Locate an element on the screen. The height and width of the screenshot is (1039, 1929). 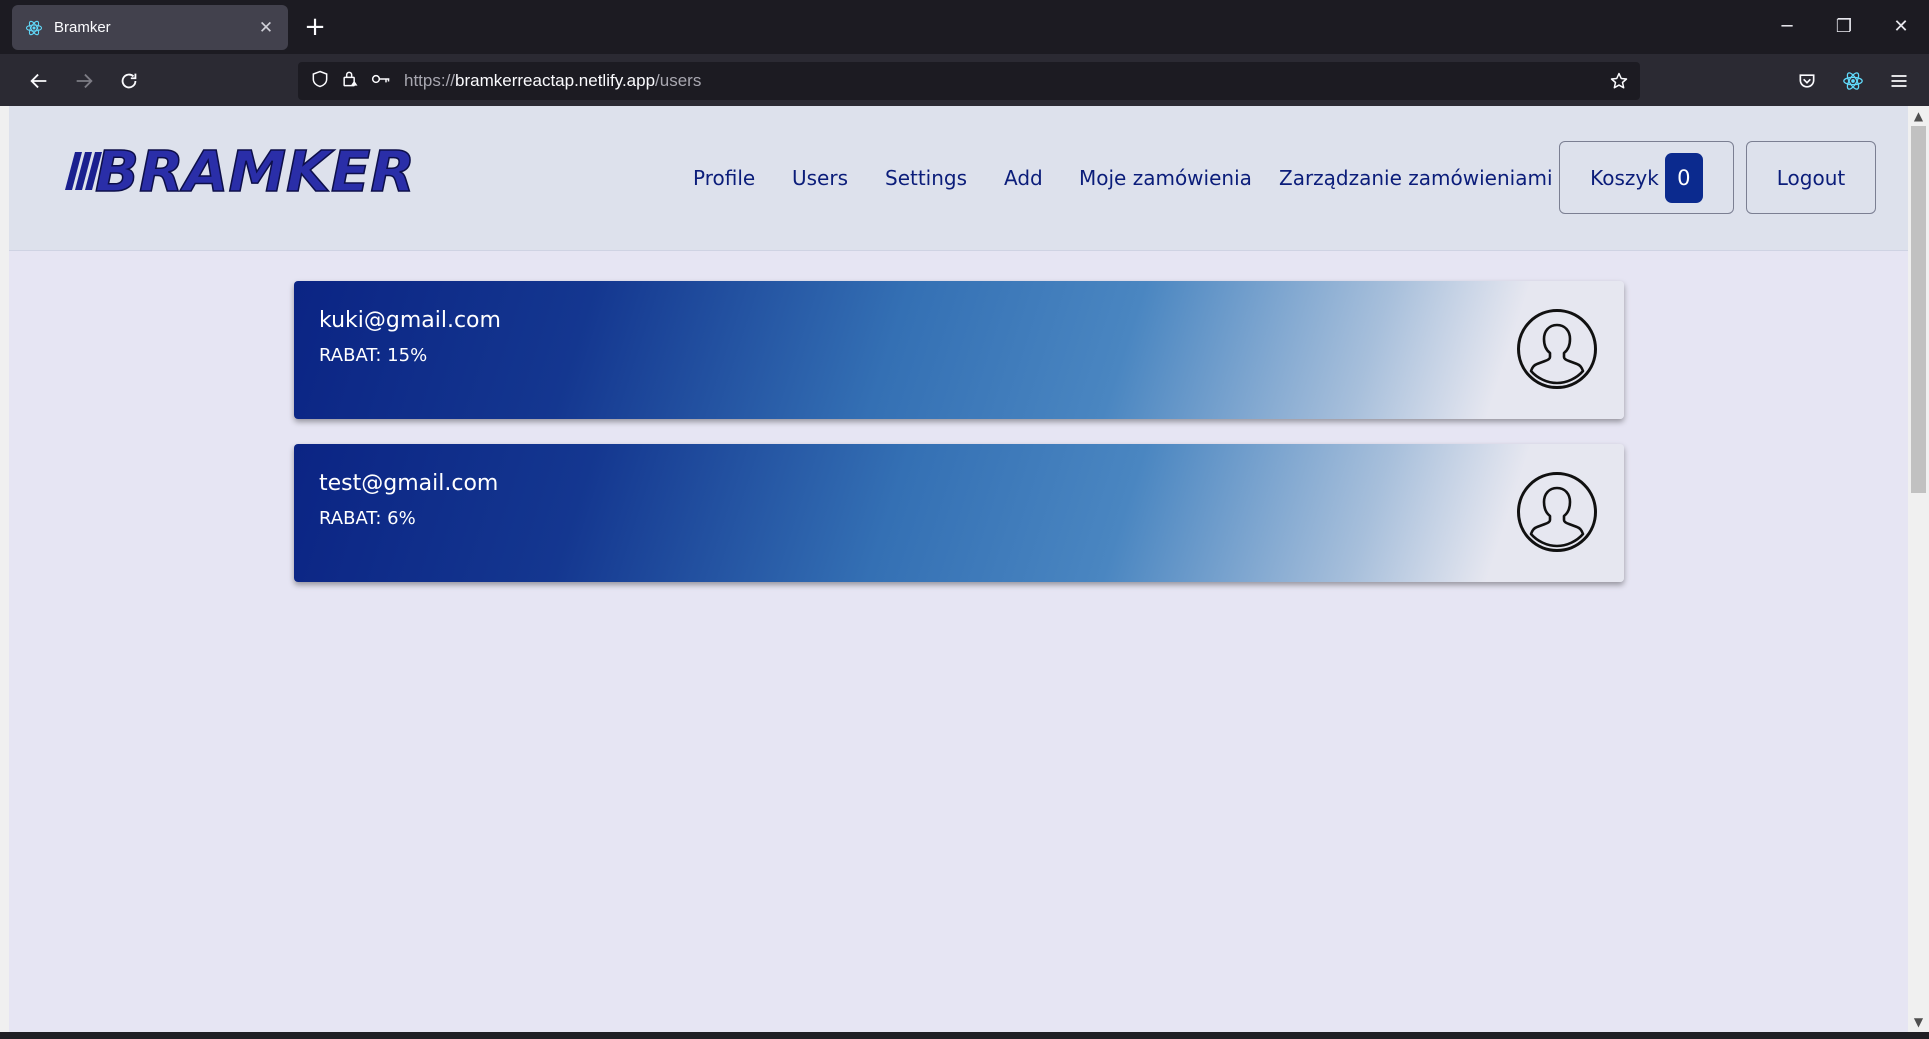
scroll-down-icon: ▼ is located at coordinates (1918, 1022).